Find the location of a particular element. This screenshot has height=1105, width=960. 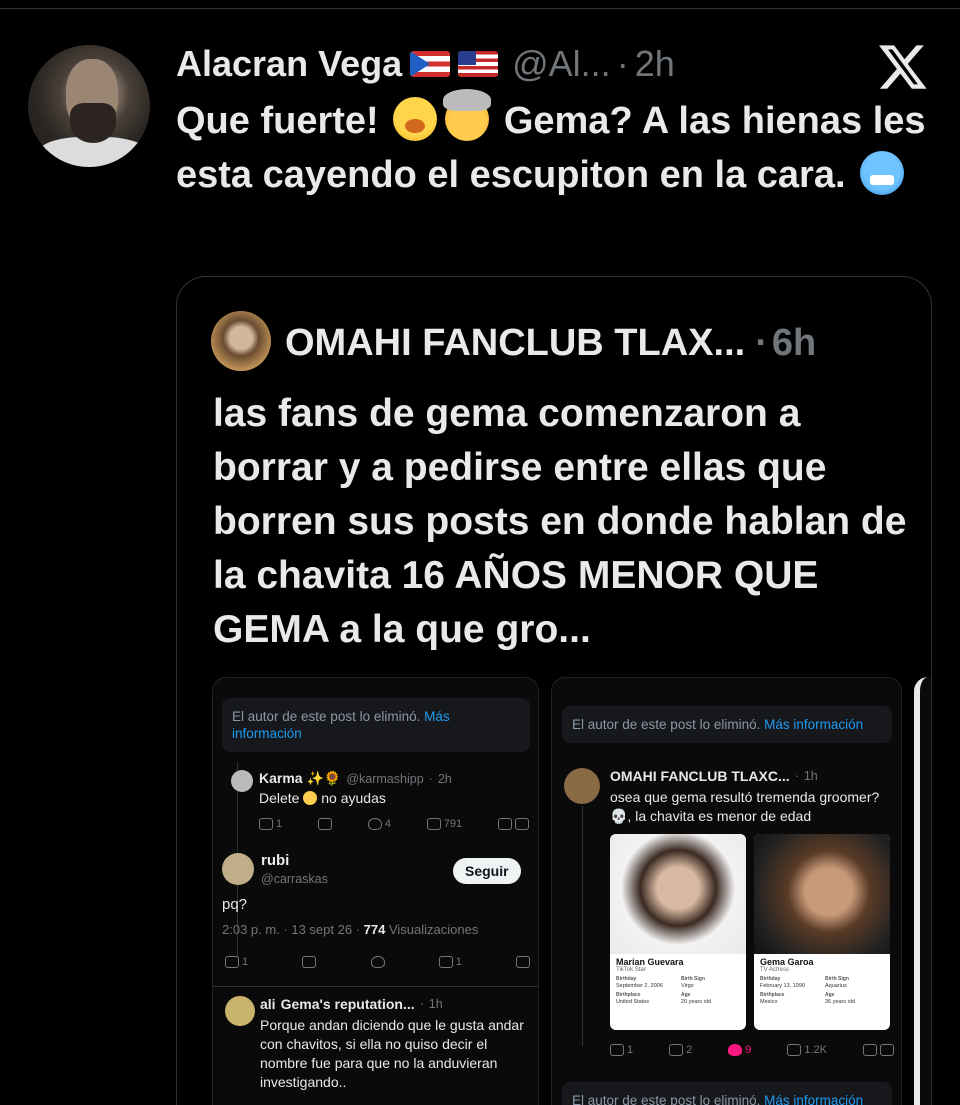

omahi-like-button: 9 is located at coordinates (739, 1050).